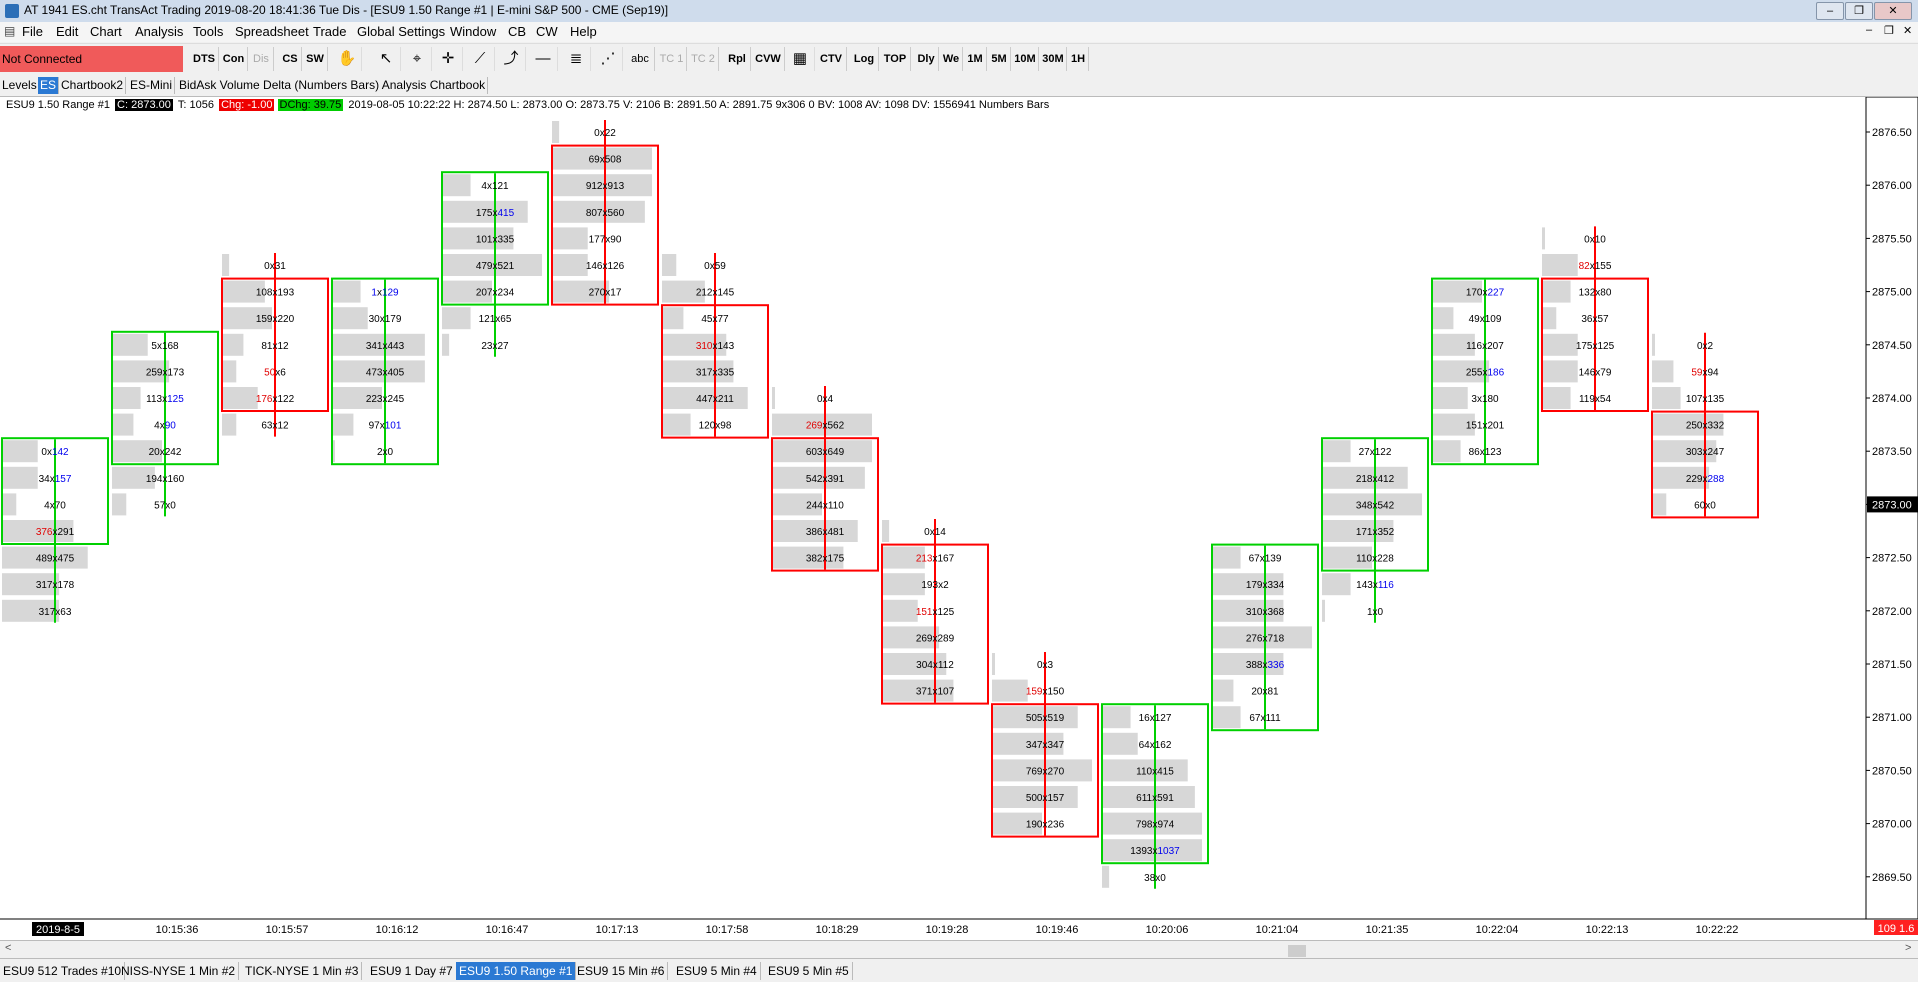 This screenshot has height=982, width=1918. What do you see at coordinates (1144, 798) in the screenshot?
I see `bid-value: 611` at bounding box center [1144, 798].